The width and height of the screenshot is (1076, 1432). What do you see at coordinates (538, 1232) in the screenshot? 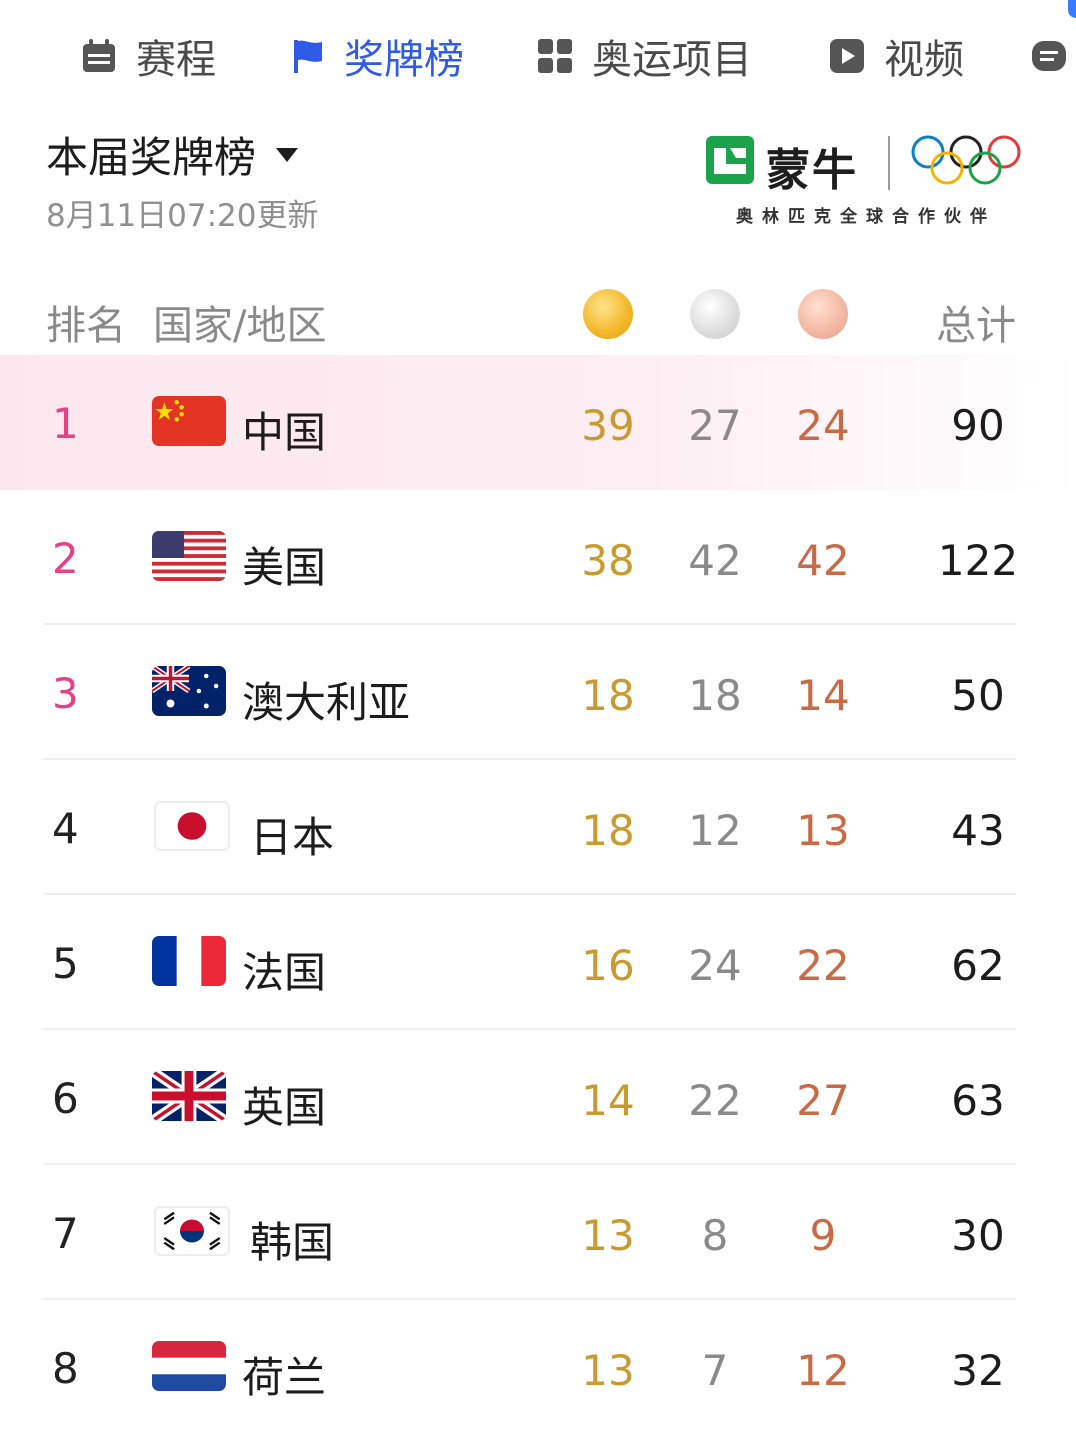
I see `table-row: 7 韩国 13 8 9 30` at bounding box center [538, 1232].